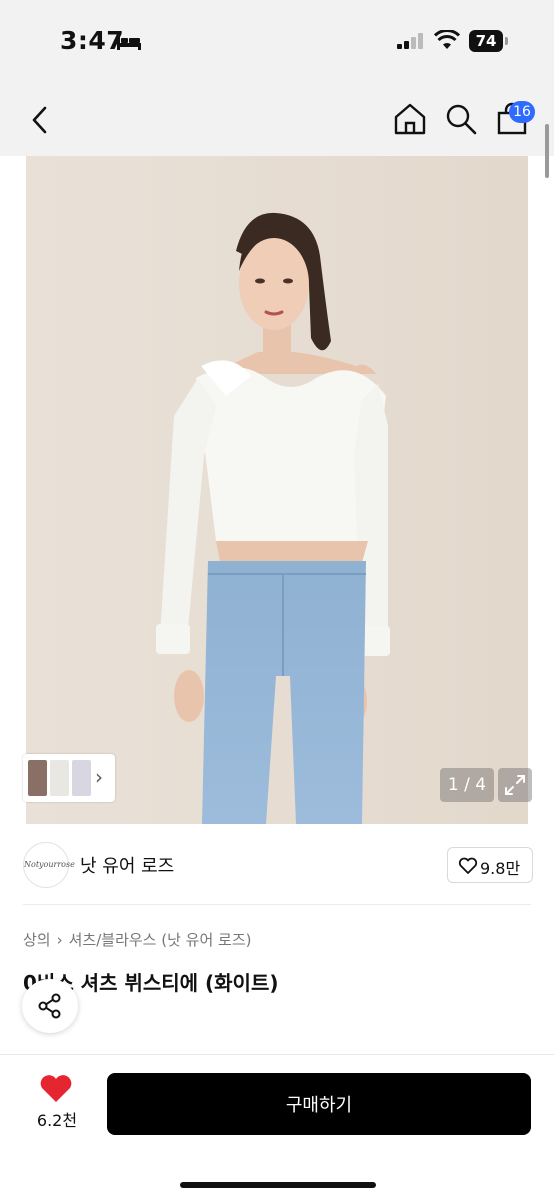  What do you see at coordinates (277, 1054) in the screenshot?
I see `bottom-bar-divider` at bounding box center [277, 1054].